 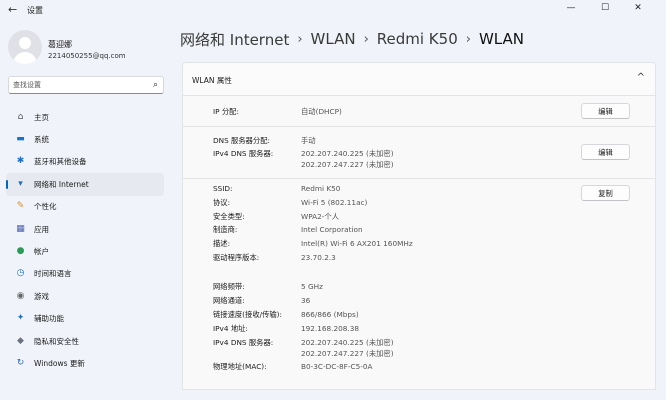 I want to click on sidebar-item-bluetooth-devices: ✱ 蓝牙和其他设备, so click(x=85, y=162).